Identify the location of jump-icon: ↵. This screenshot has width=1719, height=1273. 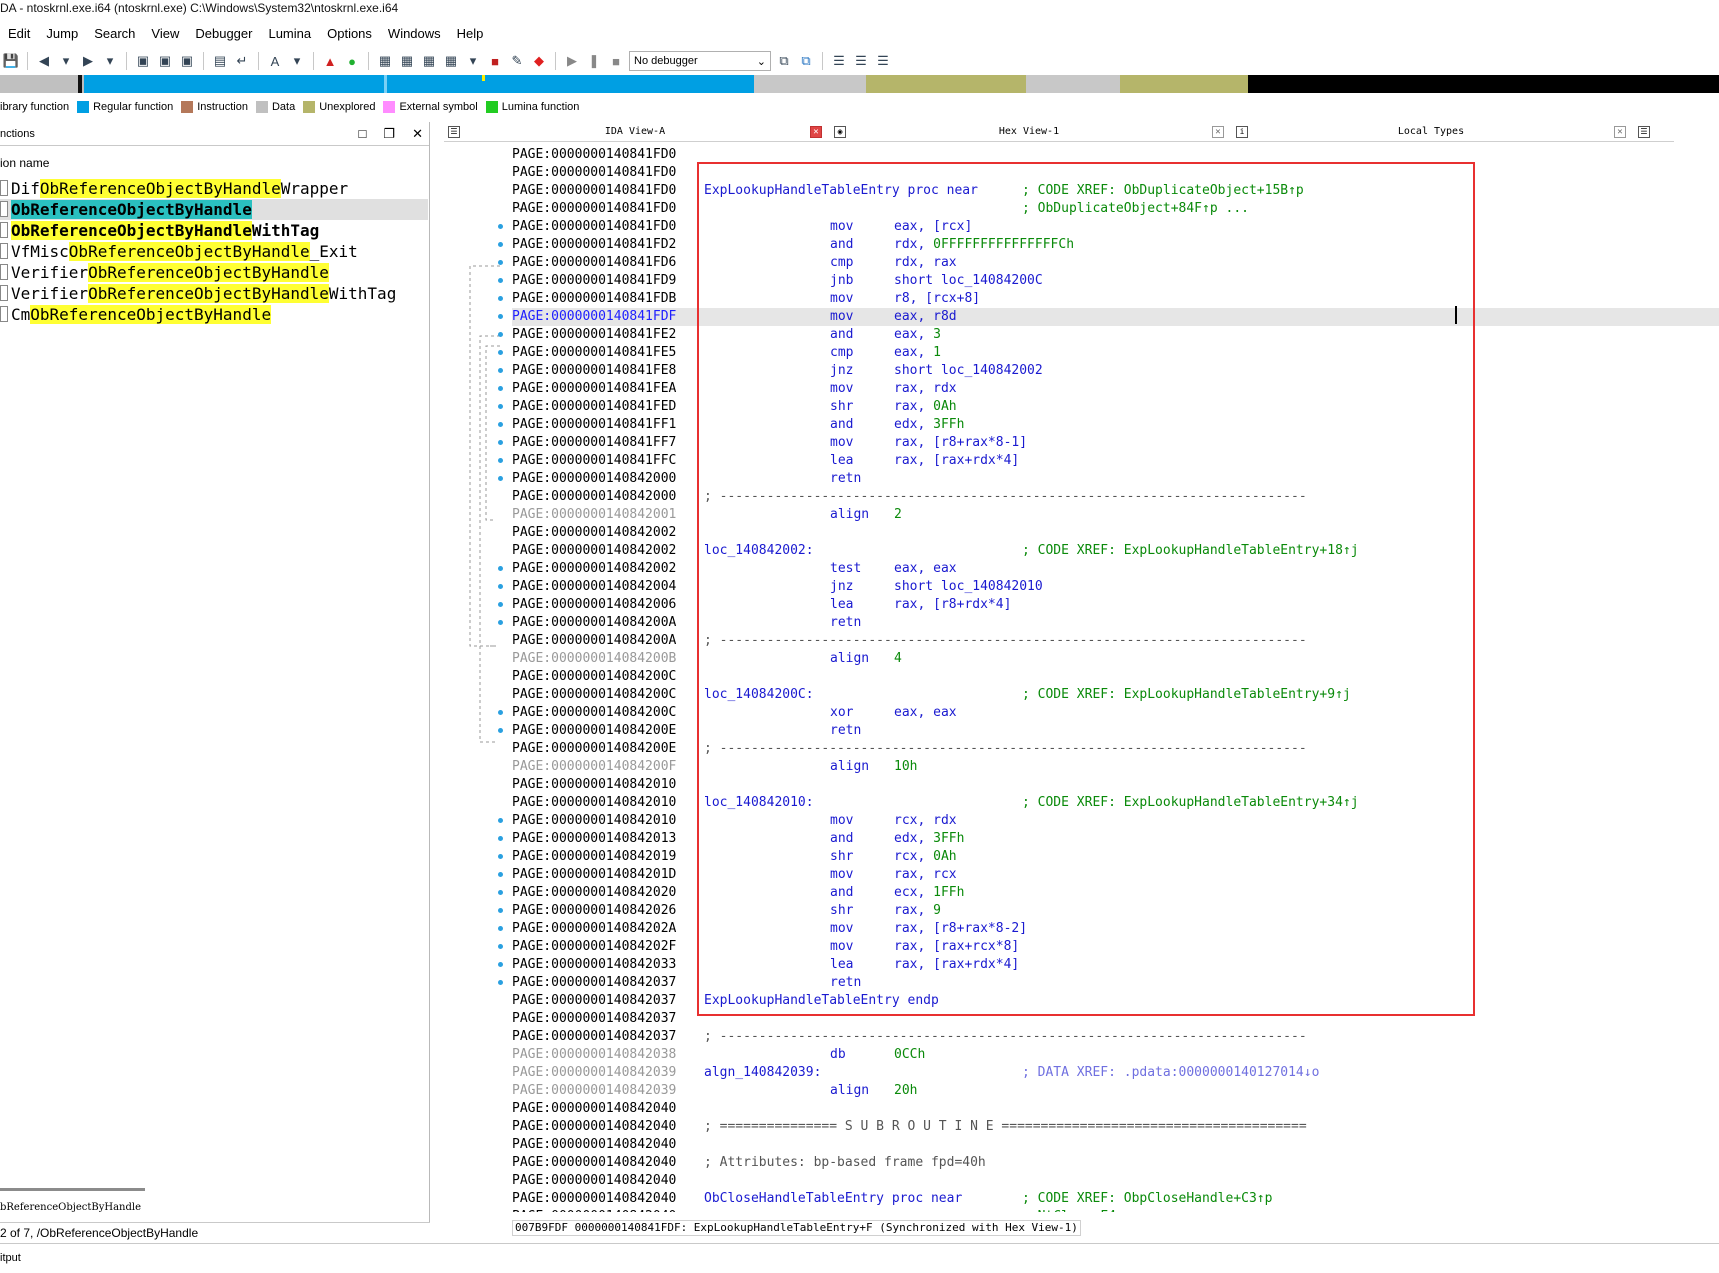
(242, 61).